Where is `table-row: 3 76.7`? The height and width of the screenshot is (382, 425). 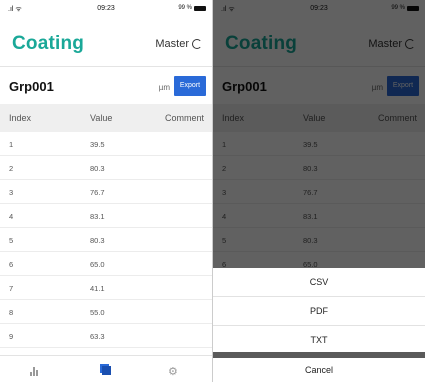
table-row: 3 76.7 is located at coordinates (106, 192).